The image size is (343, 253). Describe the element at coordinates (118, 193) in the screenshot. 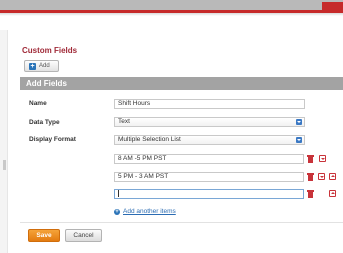

I see `text-cursor` at that location.